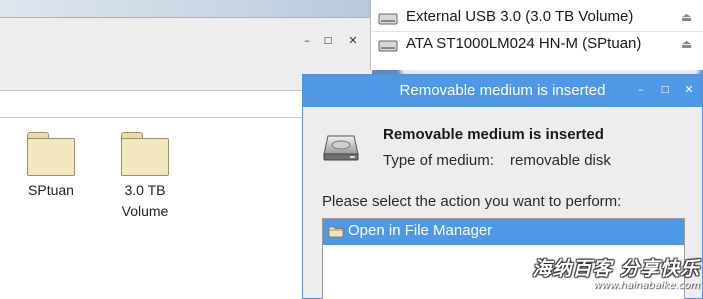 This screenshot has width=703, height=299. Describe the element at coordinates (186, 9) in the screenshot. I see `window-top-band` at that location.